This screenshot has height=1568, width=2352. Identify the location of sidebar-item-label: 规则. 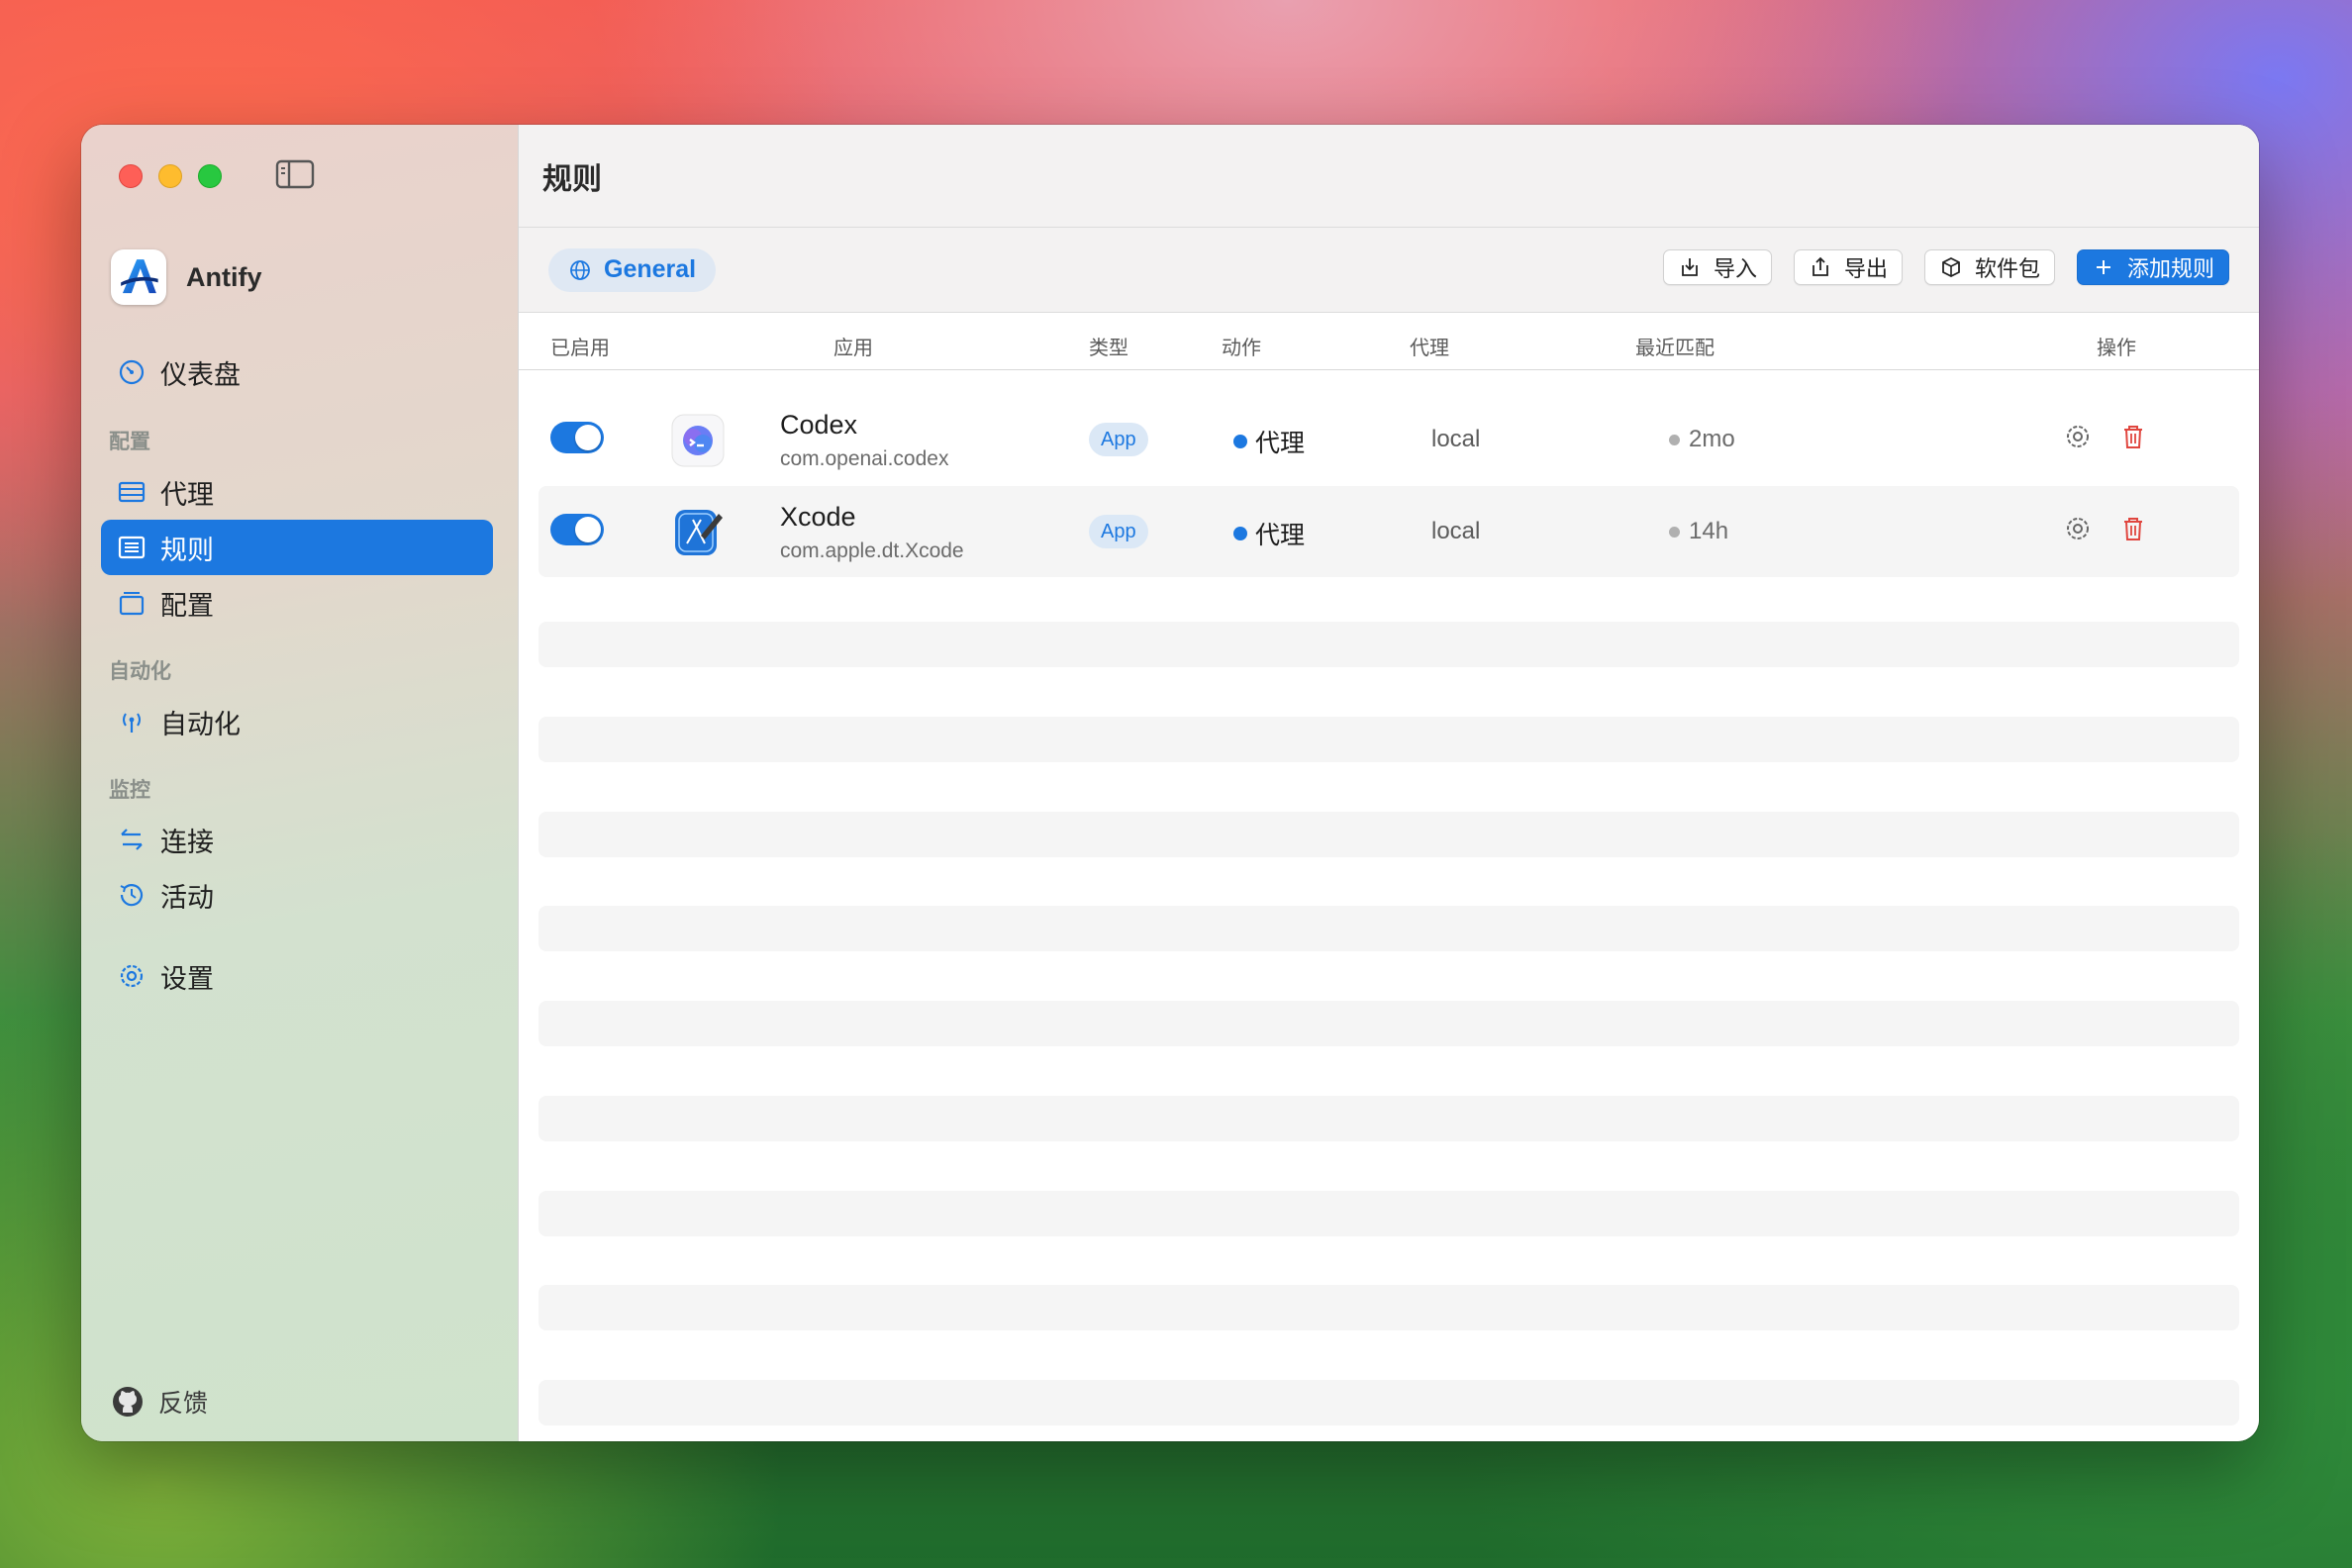
(187, 550).